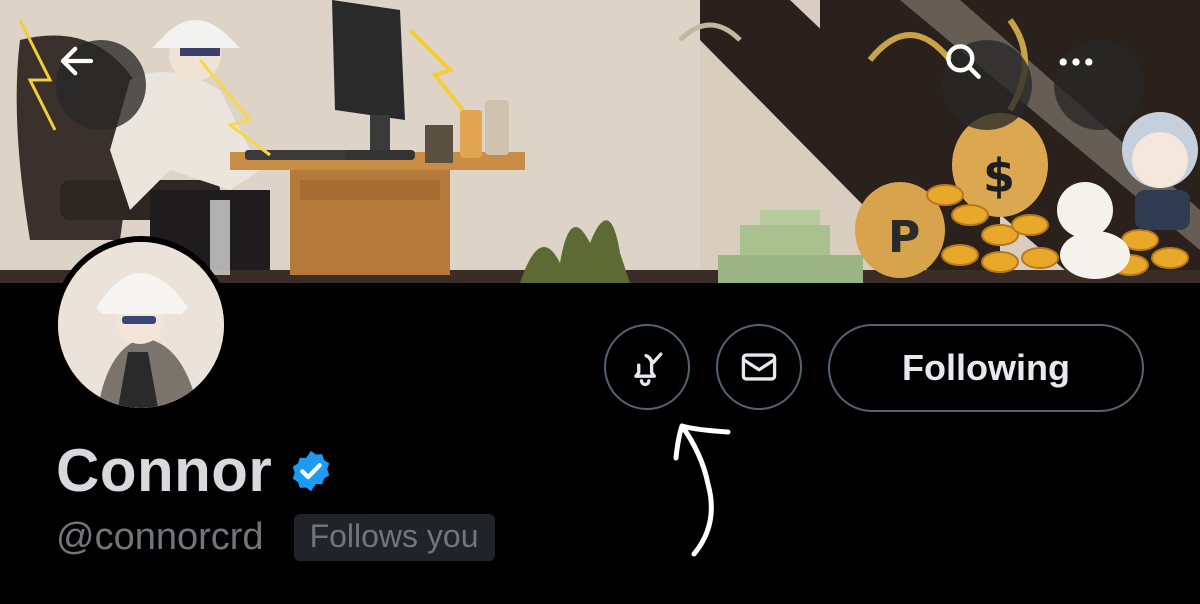  Describe the element at coordinates (1076, 62) in the screenshot. I see `more-horizontal-icon` at that location.